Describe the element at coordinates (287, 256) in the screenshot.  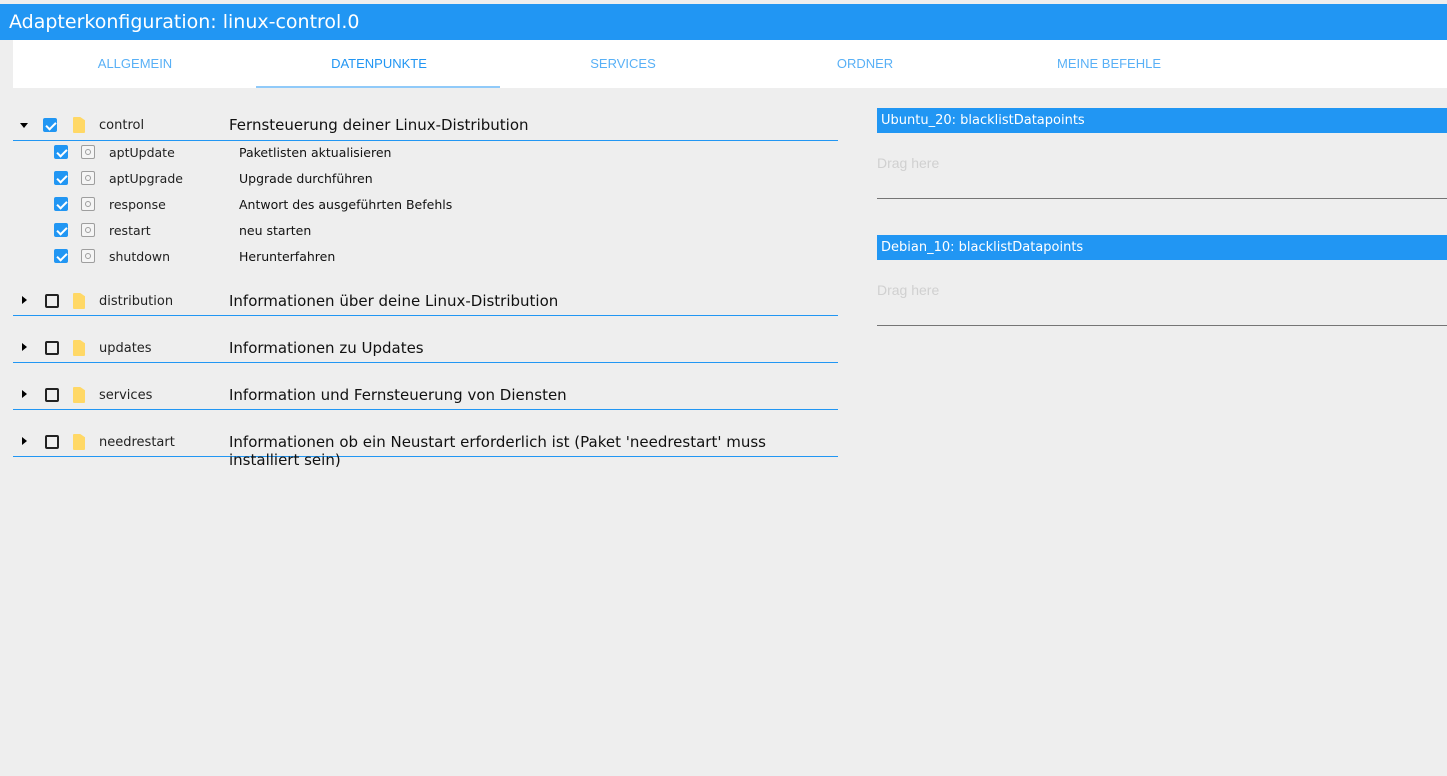
I see `item-description: Herunterfahren` at that location.